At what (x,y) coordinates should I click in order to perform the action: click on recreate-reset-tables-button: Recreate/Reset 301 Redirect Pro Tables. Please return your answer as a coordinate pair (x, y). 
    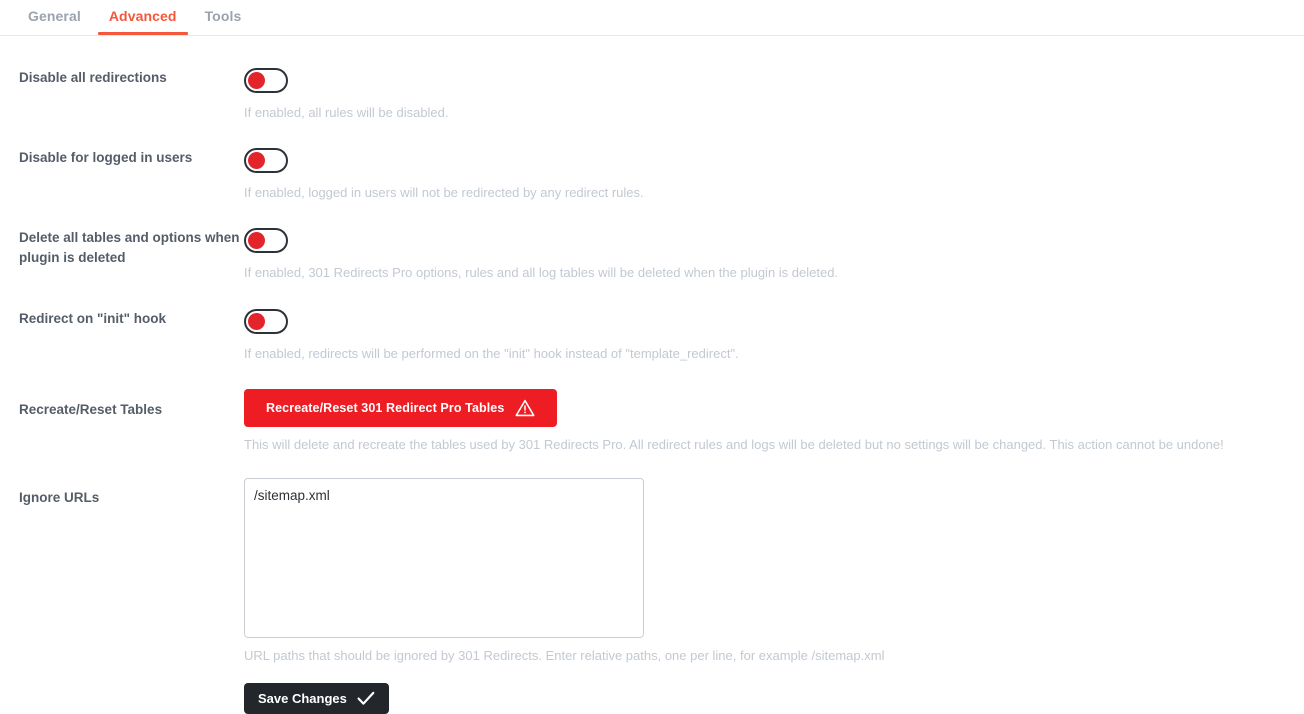
    Looking at the image, I should click on (401, 407).